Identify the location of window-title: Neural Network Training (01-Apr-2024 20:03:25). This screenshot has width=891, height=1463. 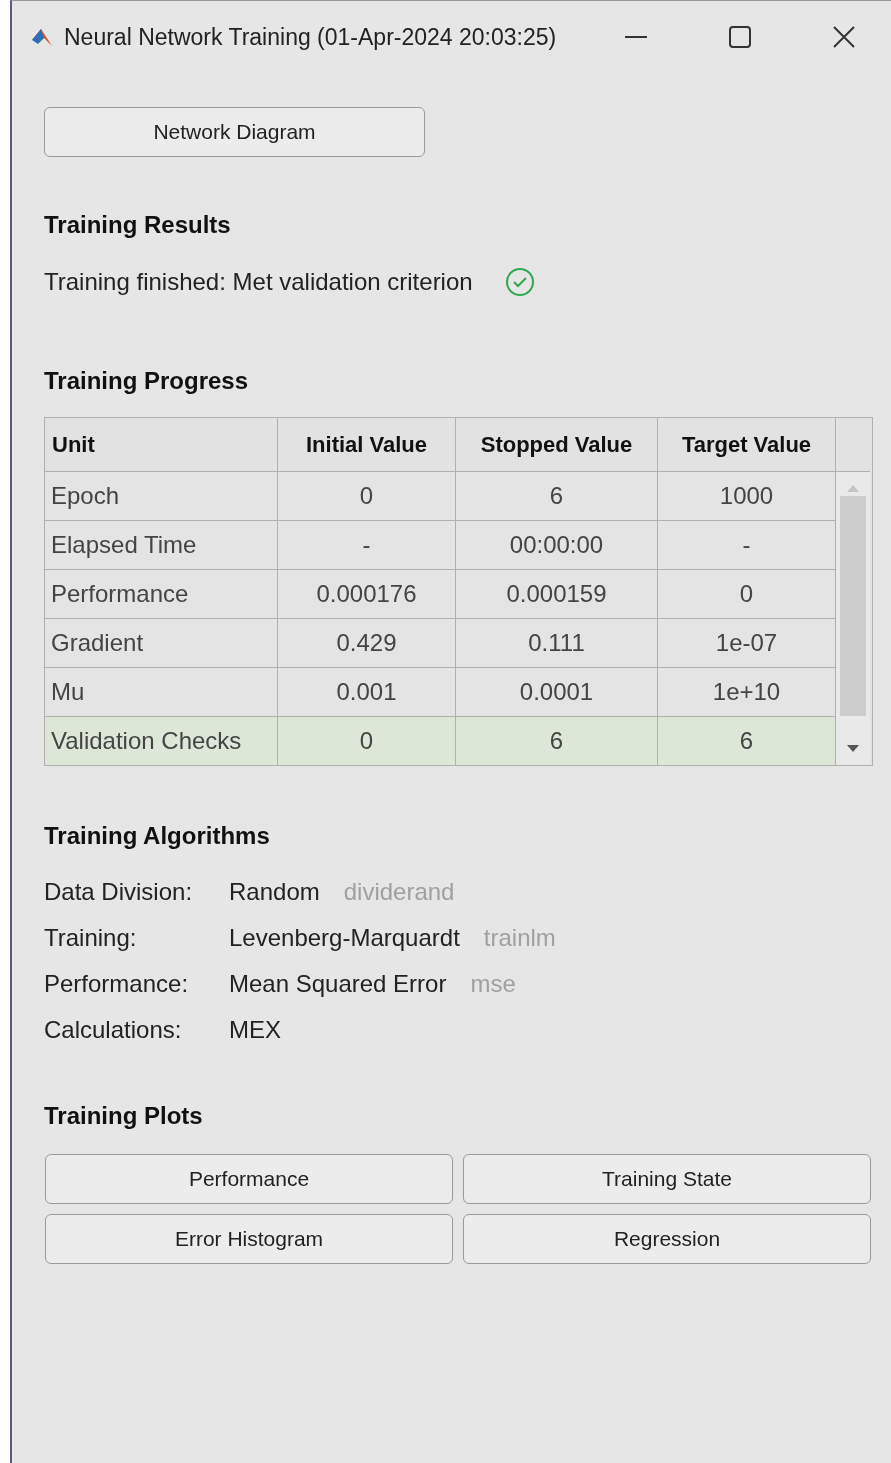
(311, 37).